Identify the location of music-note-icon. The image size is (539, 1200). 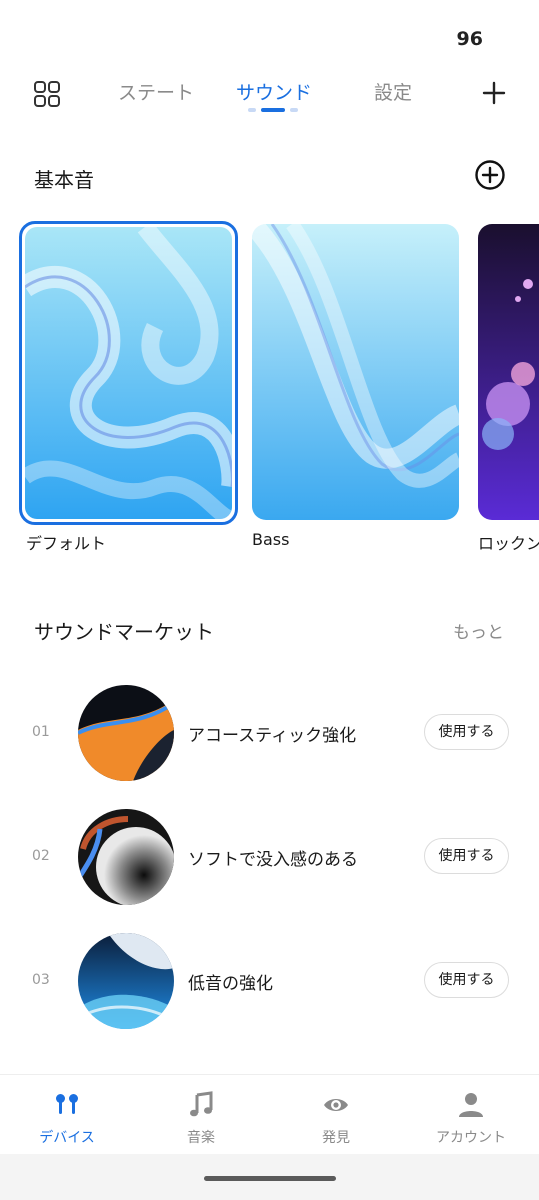
(201, 1104).